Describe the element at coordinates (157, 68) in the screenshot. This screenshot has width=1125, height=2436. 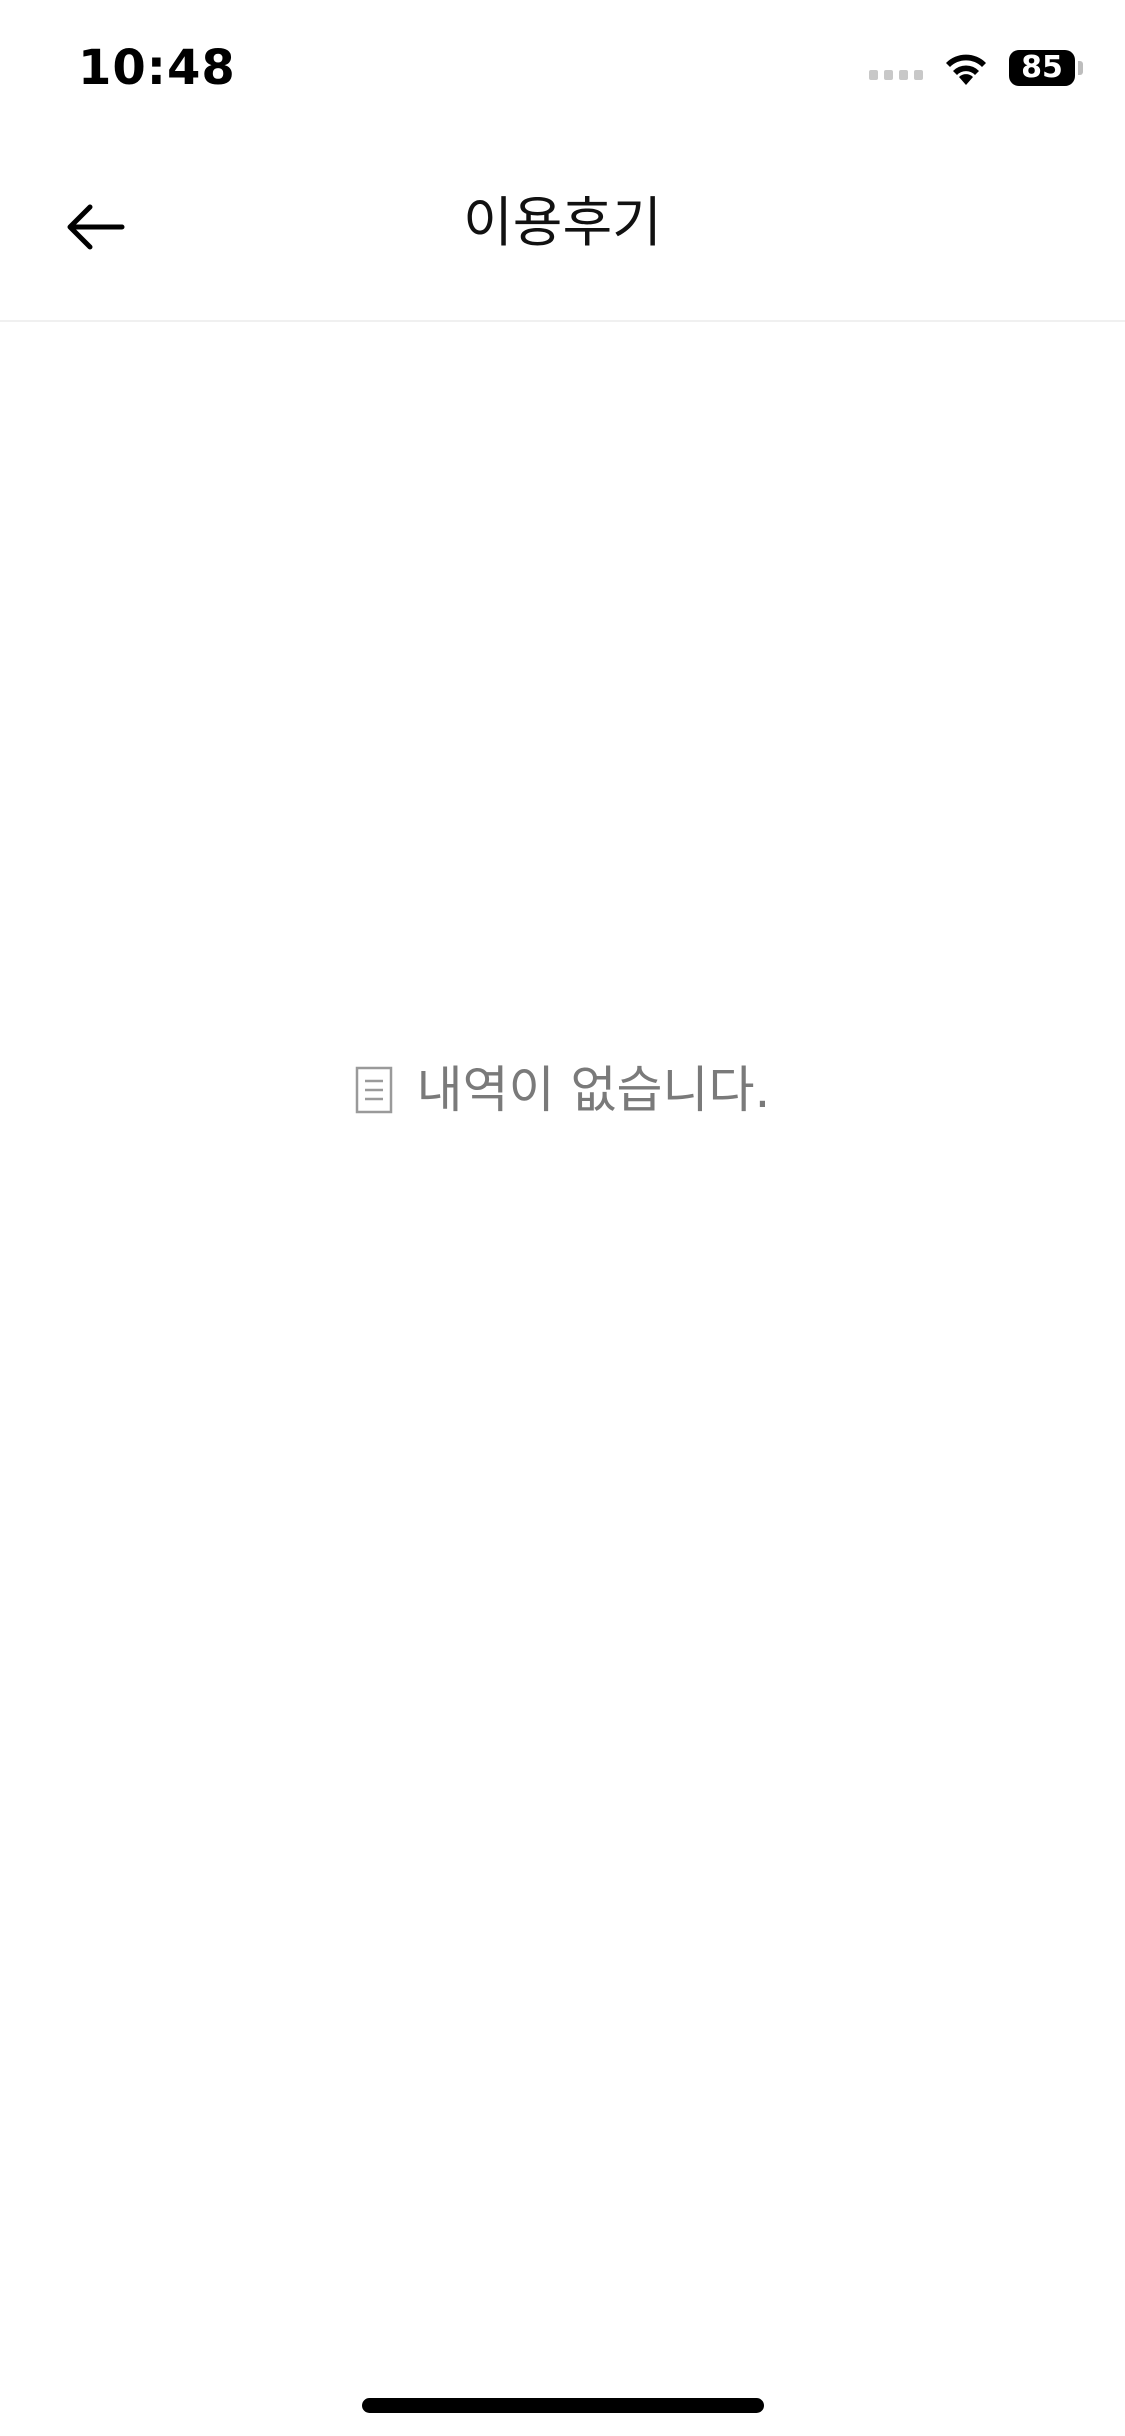
I see `status-time: 10:48` at that location.